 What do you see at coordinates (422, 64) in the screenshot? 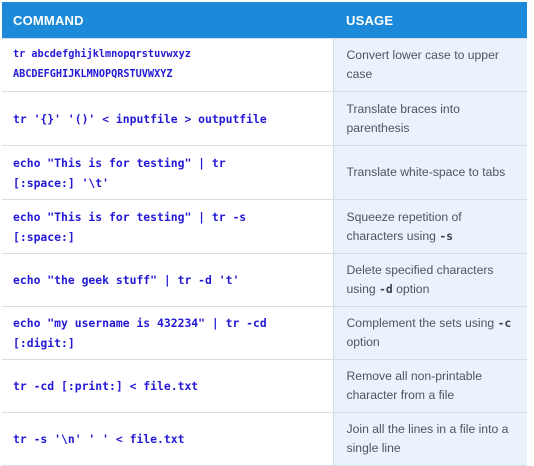
I see `usage-text: Convert lower case to upper case` at bounding box center [422, 64].